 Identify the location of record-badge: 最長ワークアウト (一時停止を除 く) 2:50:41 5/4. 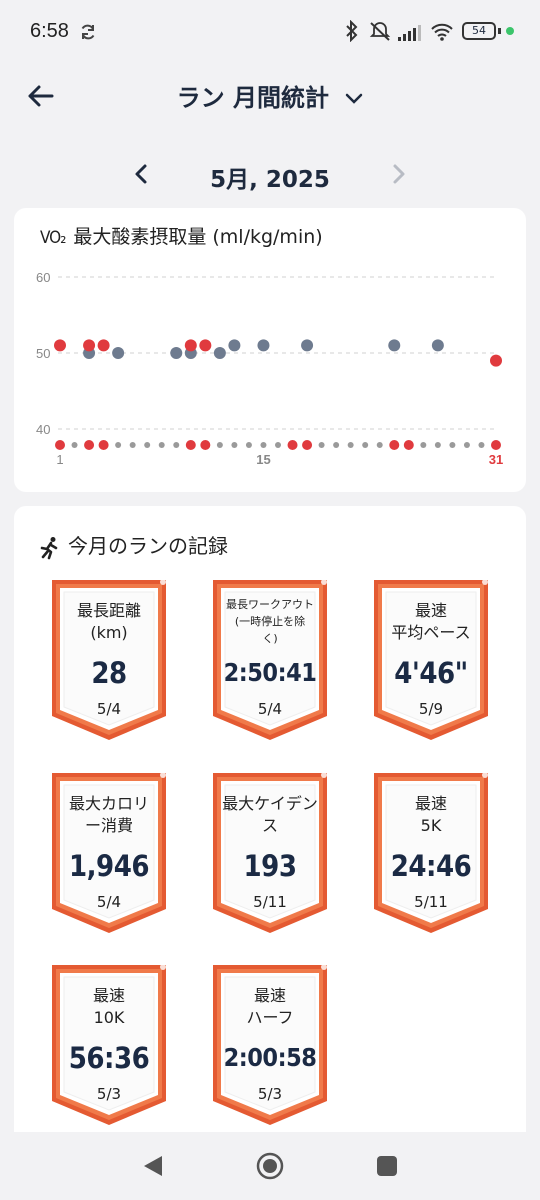
(270, 660).